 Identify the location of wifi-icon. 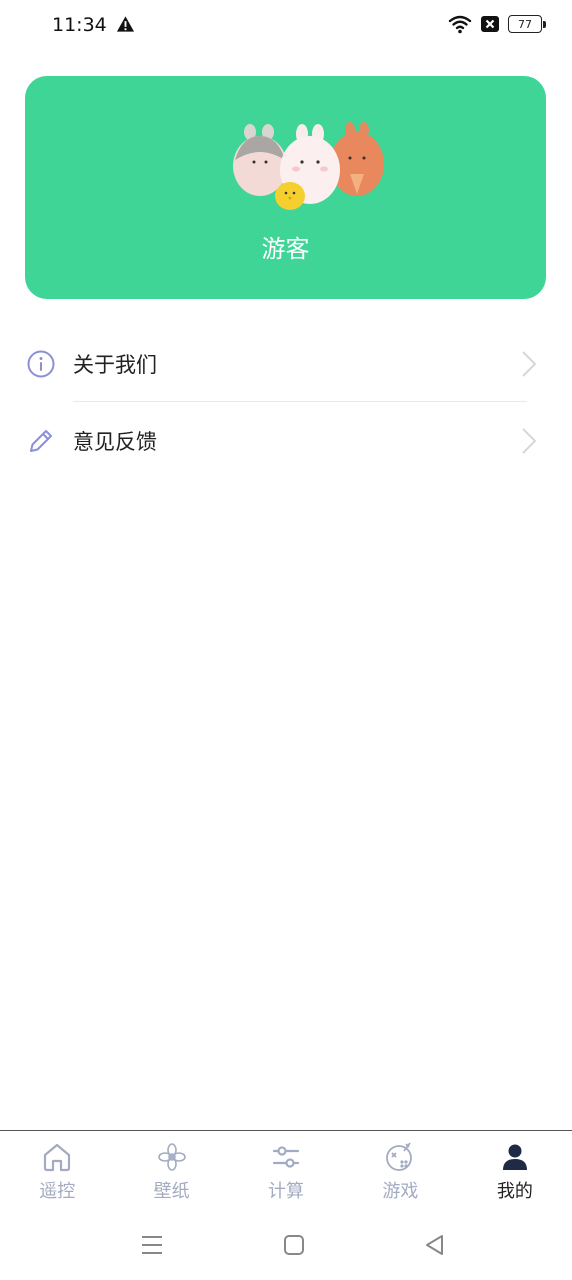
(460, 24).